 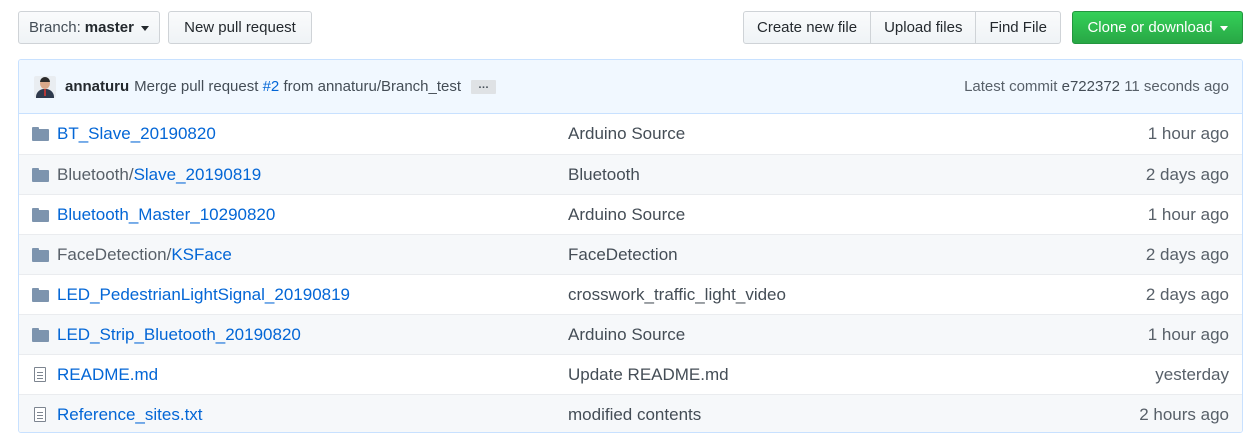 I want to click on find-file-button: Find File, so click(x=1018, y=27).